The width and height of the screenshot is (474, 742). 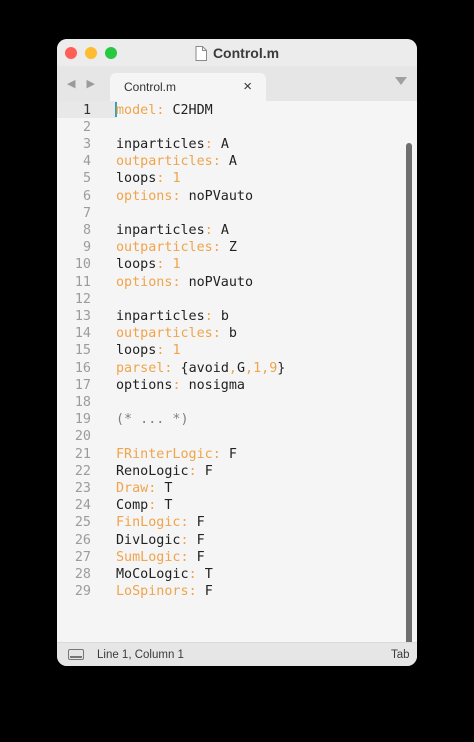 What do you see at coordinates (180, 385) in the screenshot?
I see `code-line: options: nosigma` at bounding box center [180, 385].